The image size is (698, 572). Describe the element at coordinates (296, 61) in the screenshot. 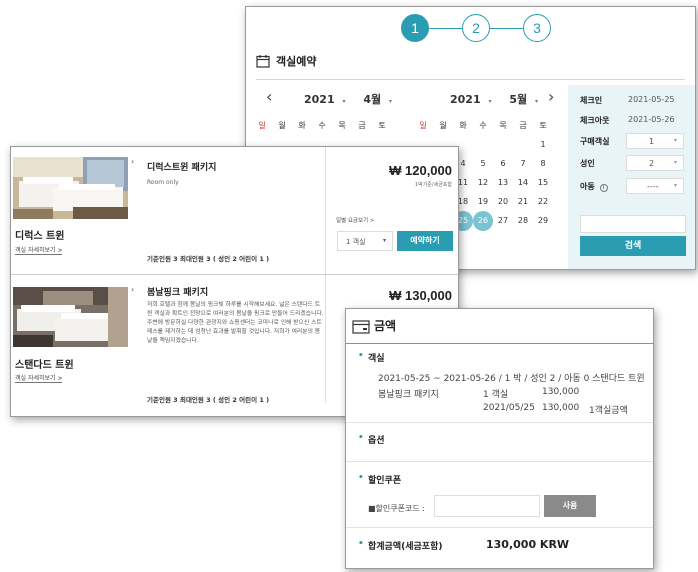

I see `booking-title-text: 객실예약` at that location.